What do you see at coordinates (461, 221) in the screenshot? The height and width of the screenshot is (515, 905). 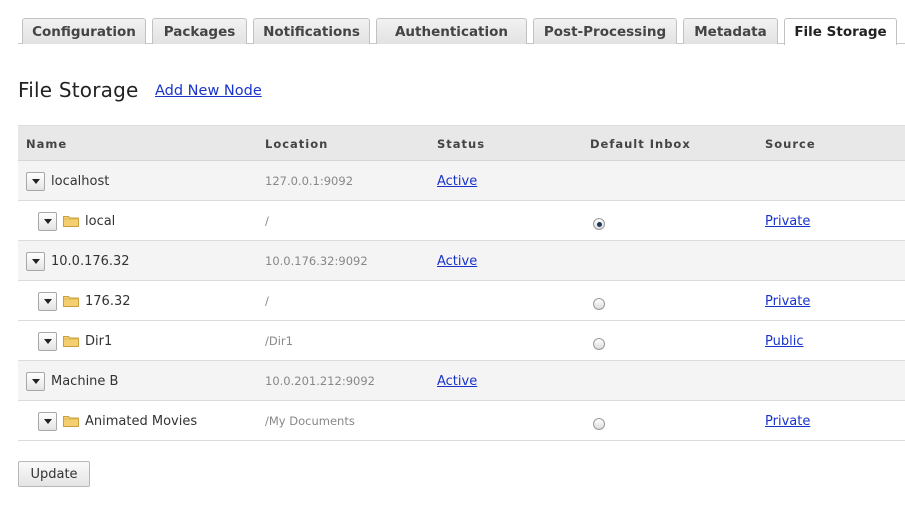 I see `table-row: local / Private` at bounding box center [461, 221].